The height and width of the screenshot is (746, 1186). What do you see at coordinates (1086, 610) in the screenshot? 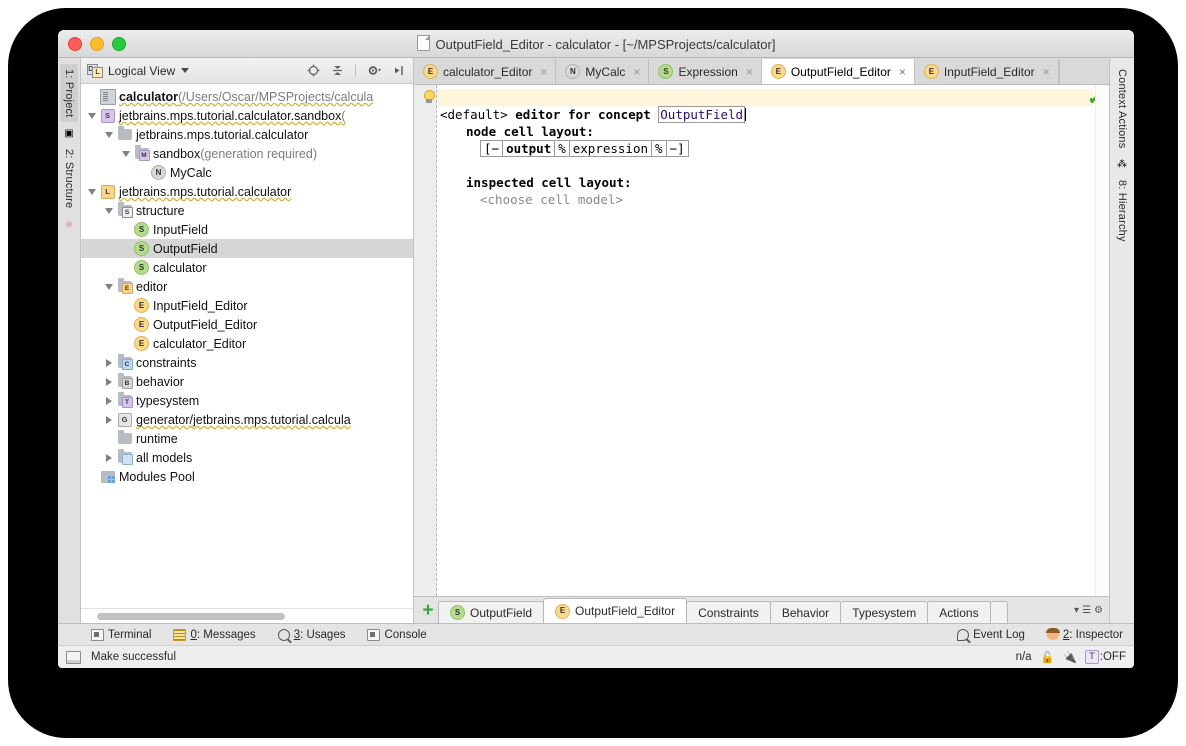
I see `list-icon: ☰` at bounding box center [1086, 610].